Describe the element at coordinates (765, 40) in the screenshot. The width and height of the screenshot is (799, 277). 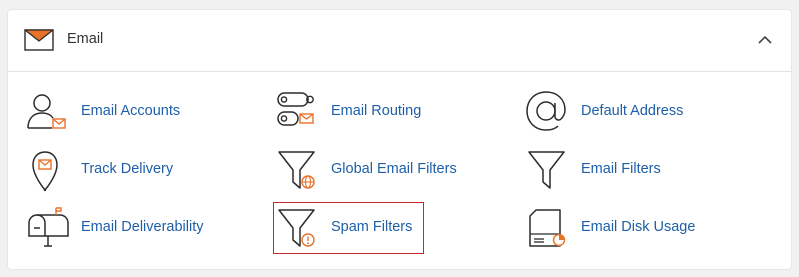
I see `chevron-up-icon` at that location.